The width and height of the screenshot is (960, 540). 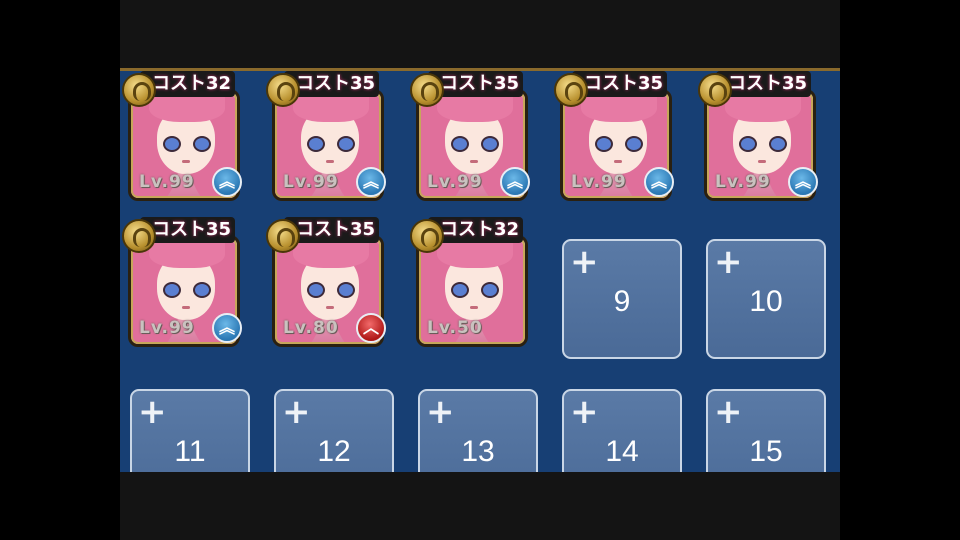 I want to click on empty-slot-button: + 14, so click(x=622, y=432).